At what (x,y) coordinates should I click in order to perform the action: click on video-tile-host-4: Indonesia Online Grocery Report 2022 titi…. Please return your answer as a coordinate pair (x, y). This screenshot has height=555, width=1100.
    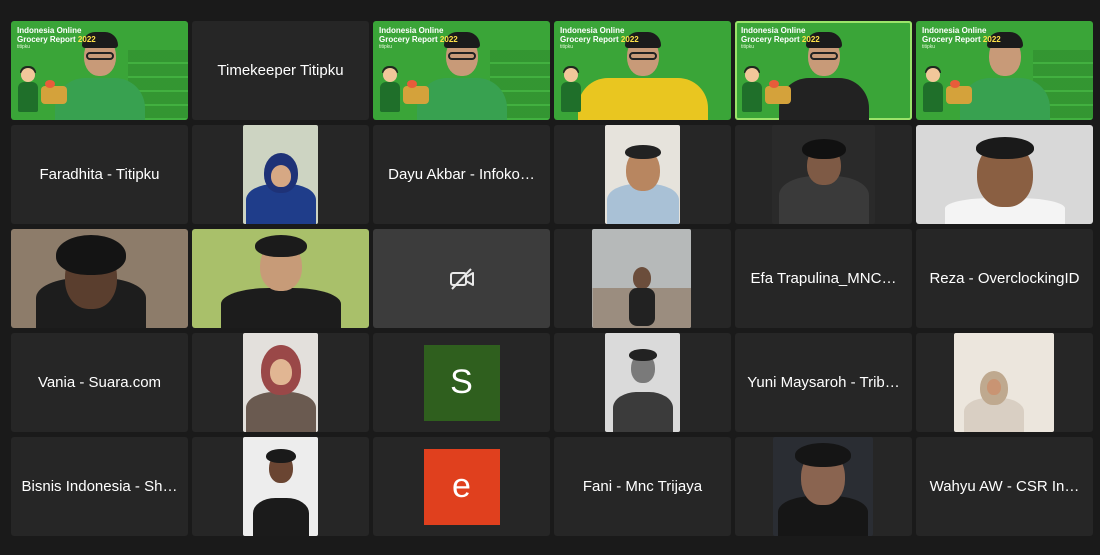
    Looking at the image, I should click on (1004, 70).